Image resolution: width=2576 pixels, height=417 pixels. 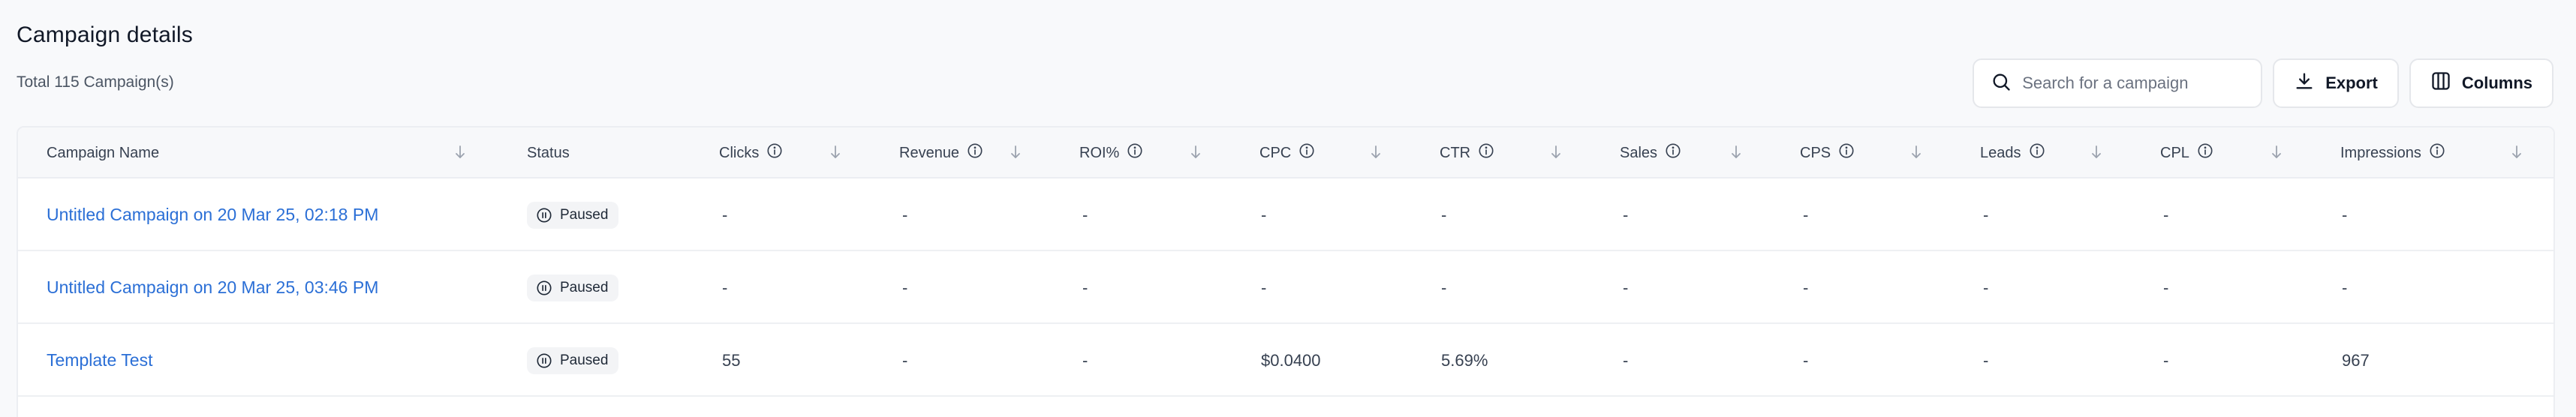 What do you see at coordinates (2440, 83) in the screenshot?
I see `columns-icon` at bounding box center [2440, 83].